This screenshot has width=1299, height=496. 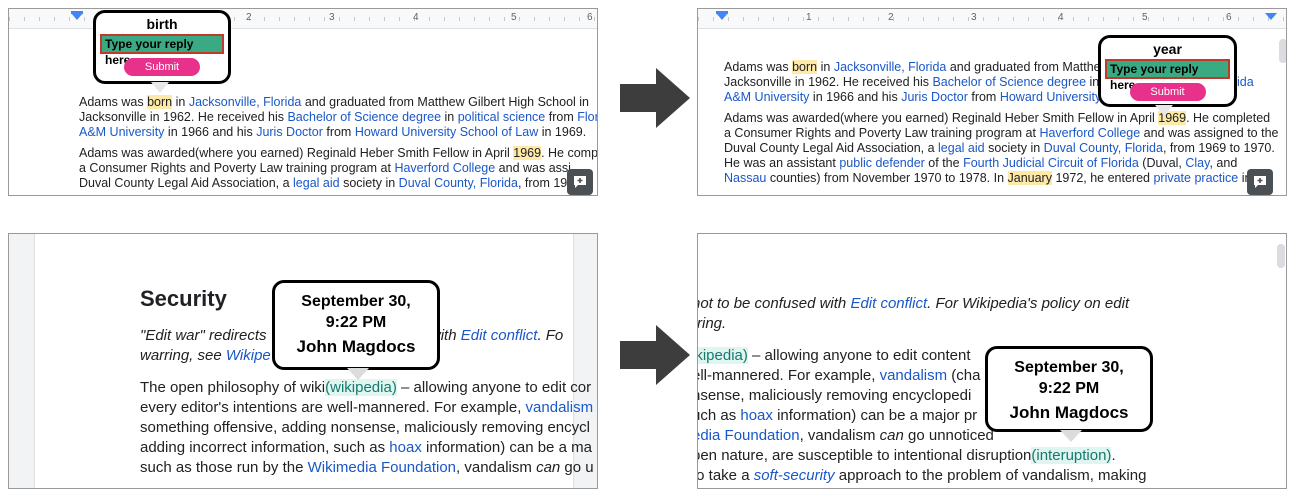 I want to click on link: Nassau, so click(x=745, y=178).